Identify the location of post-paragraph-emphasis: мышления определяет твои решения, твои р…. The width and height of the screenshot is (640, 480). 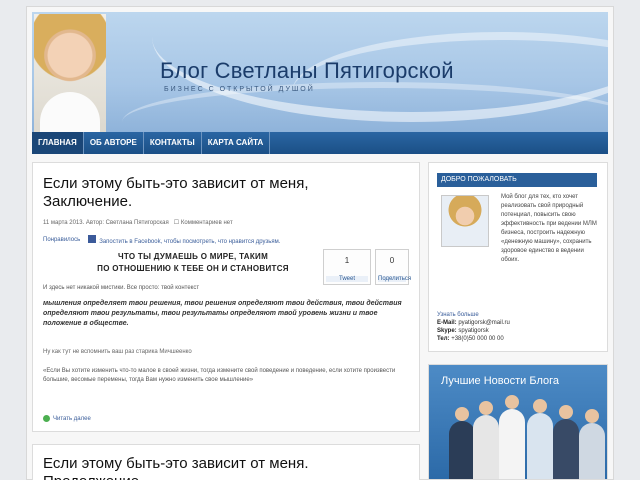
(222, 313).